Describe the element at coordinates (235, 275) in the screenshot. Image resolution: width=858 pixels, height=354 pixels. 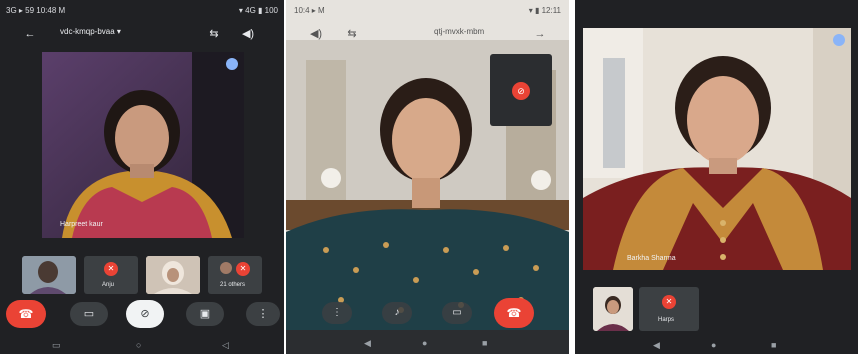
I see `others-tile: ✕ 21 others` at that location.